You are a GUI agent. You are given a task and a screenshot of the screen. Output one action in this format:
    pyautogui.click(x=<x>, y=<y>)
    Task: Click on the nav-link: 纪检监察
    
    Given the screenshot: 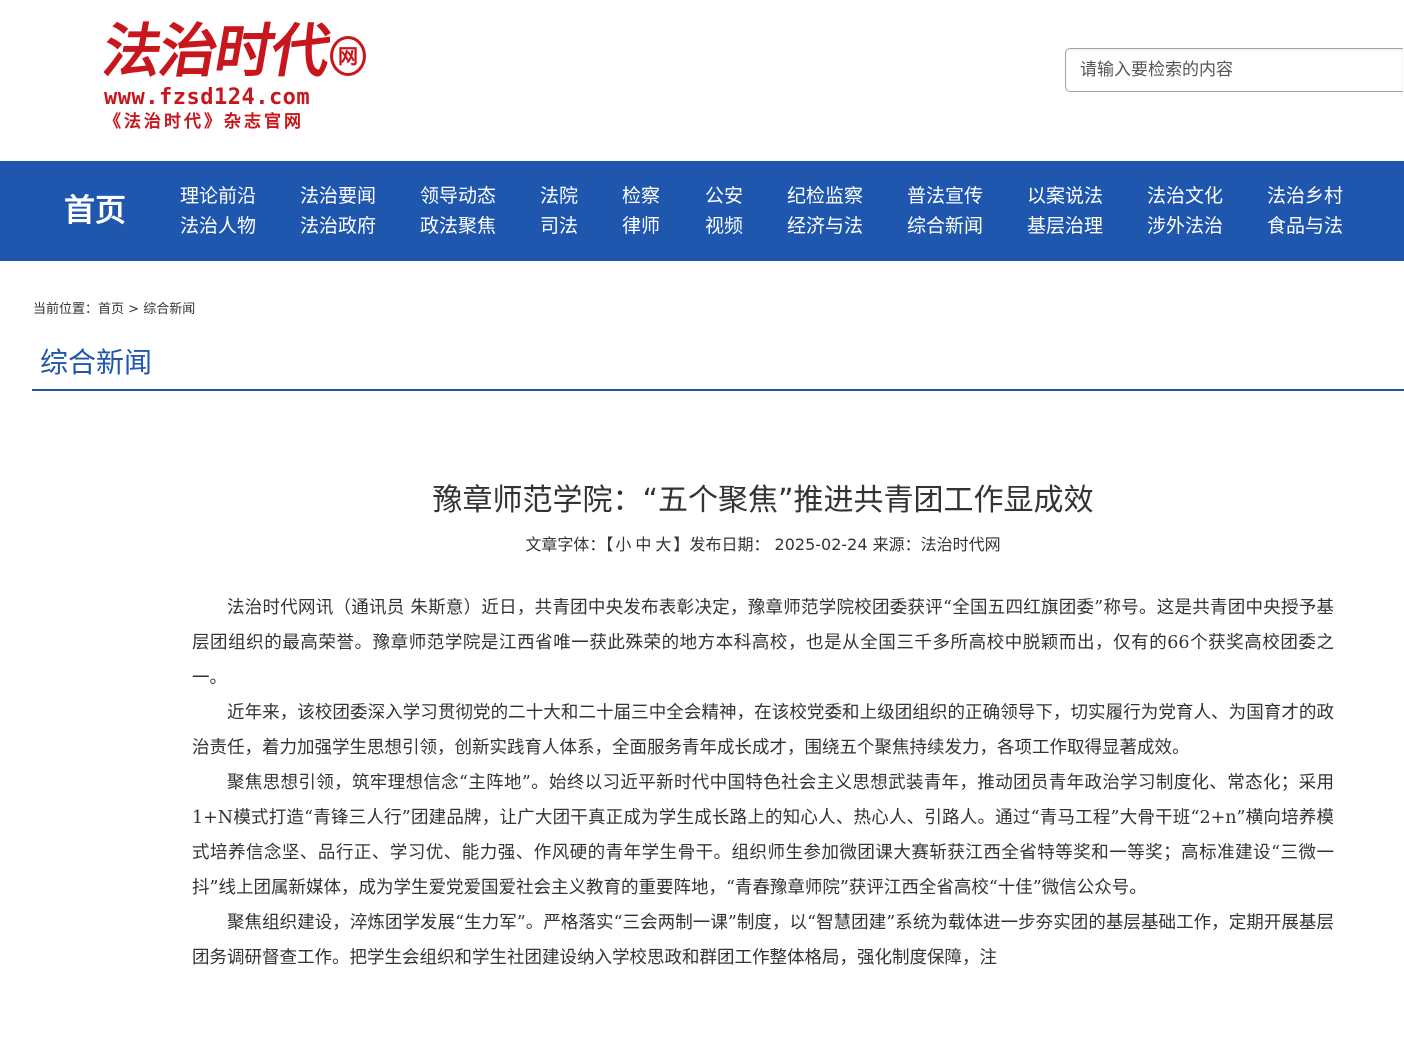 What is the action you would take?
    pyautogui.click(x=825, y=196)
    